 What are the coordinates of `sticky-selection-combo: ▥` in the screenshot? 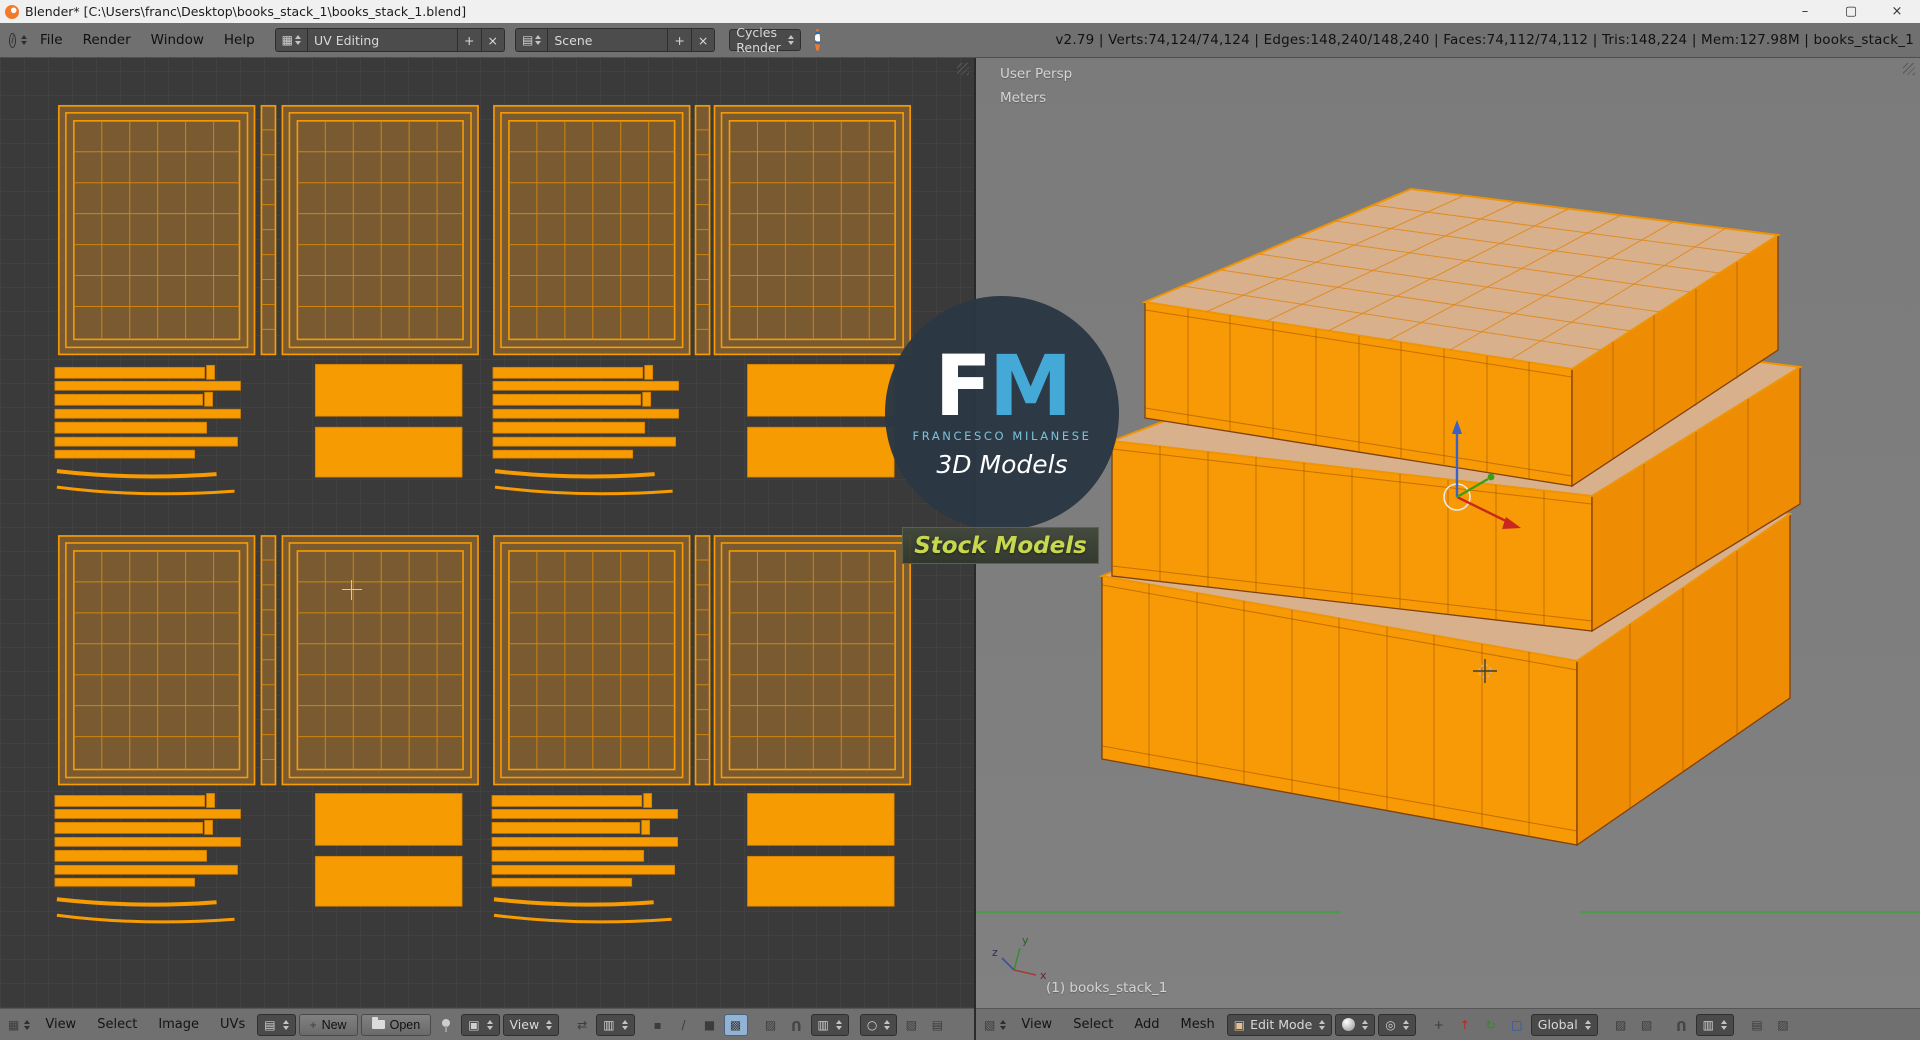 It's located at (615, 1024).